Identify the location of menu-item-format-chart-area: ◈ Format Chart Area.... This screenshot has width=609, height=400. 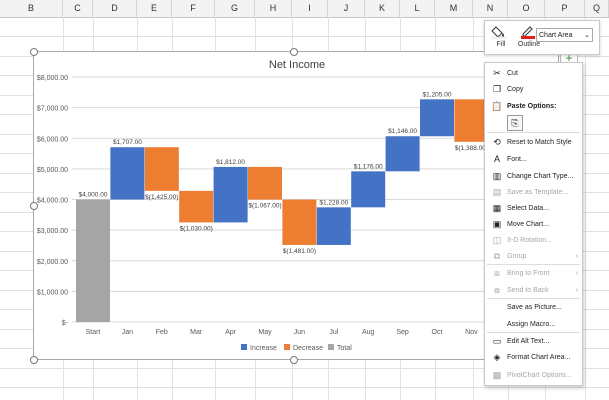
(533, 357).